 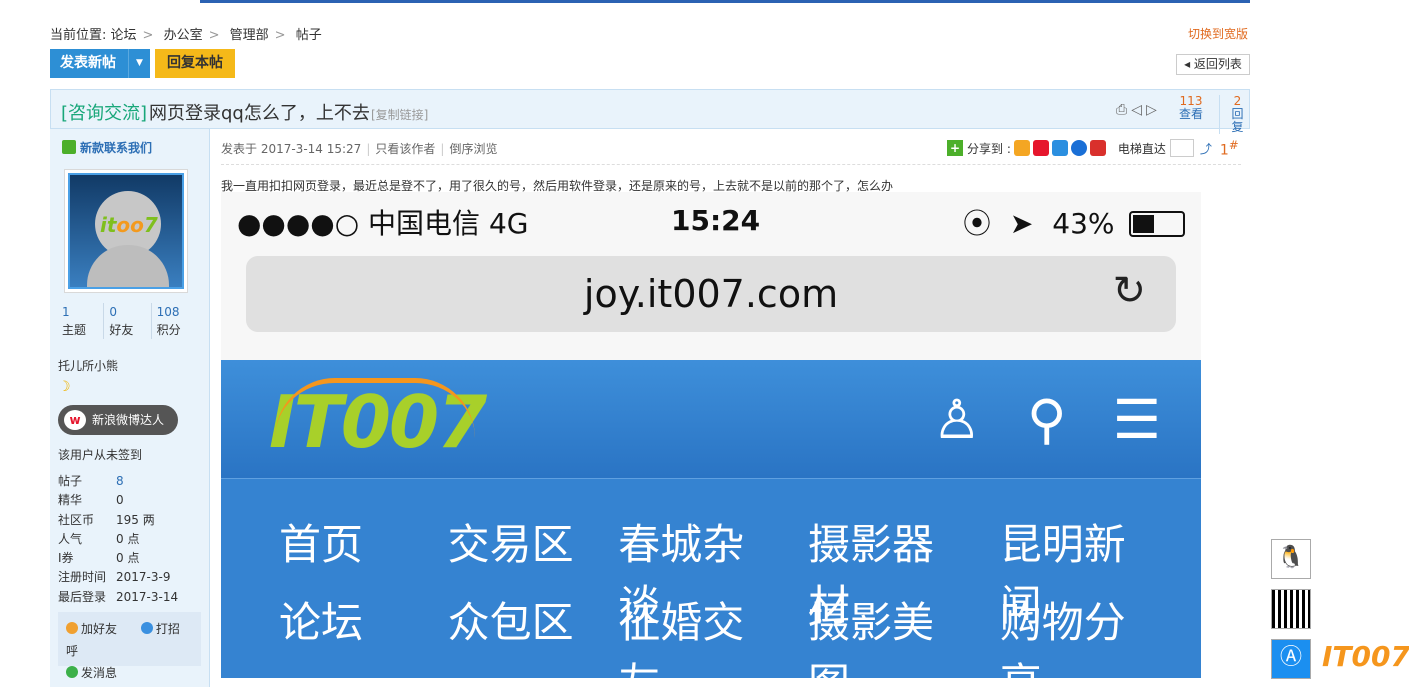 I want to click on plus-icon: +, so click(x=955, y=148).